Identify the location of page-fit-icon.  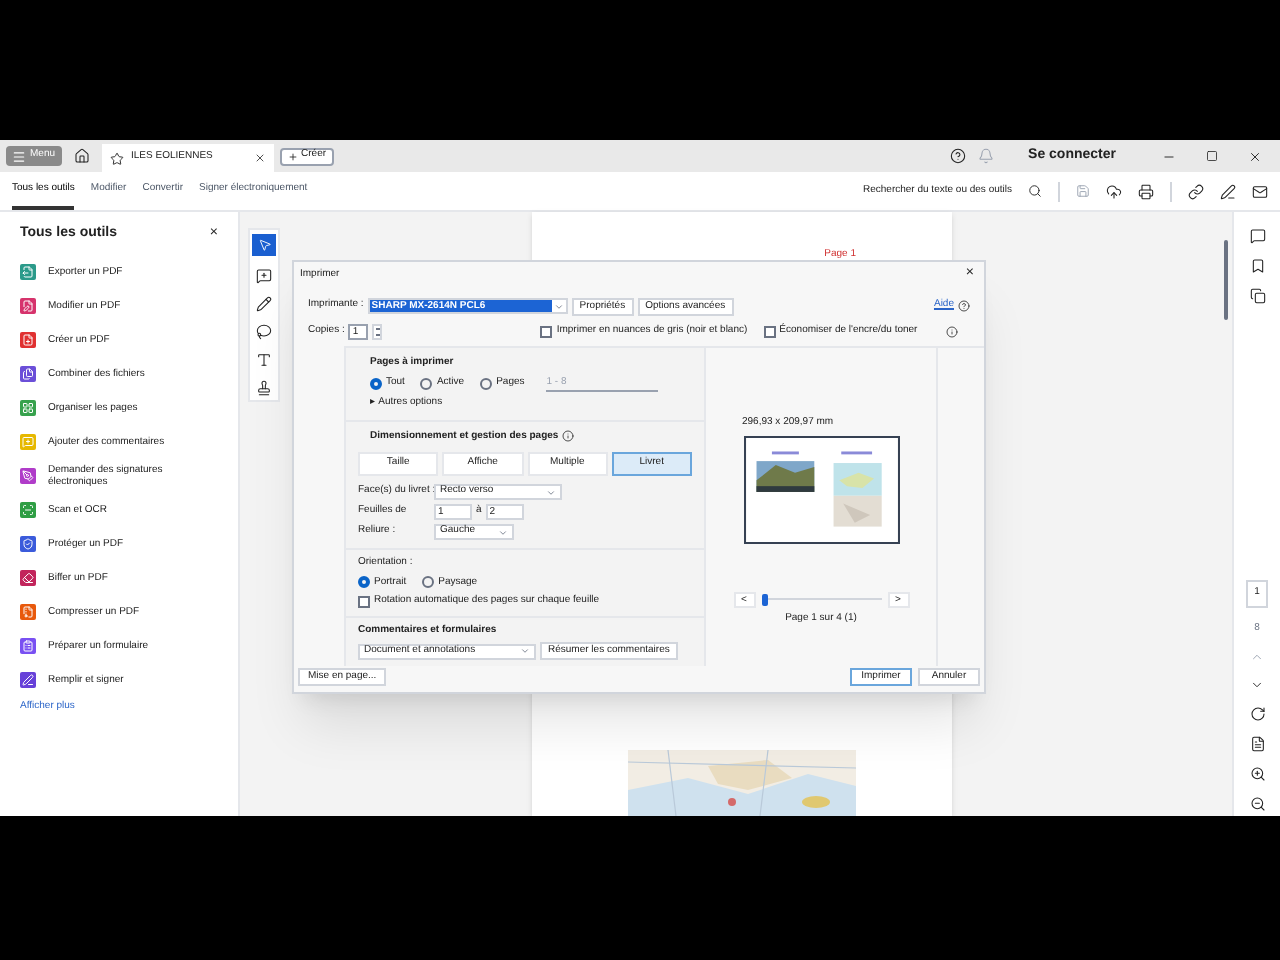
(1257, 744).